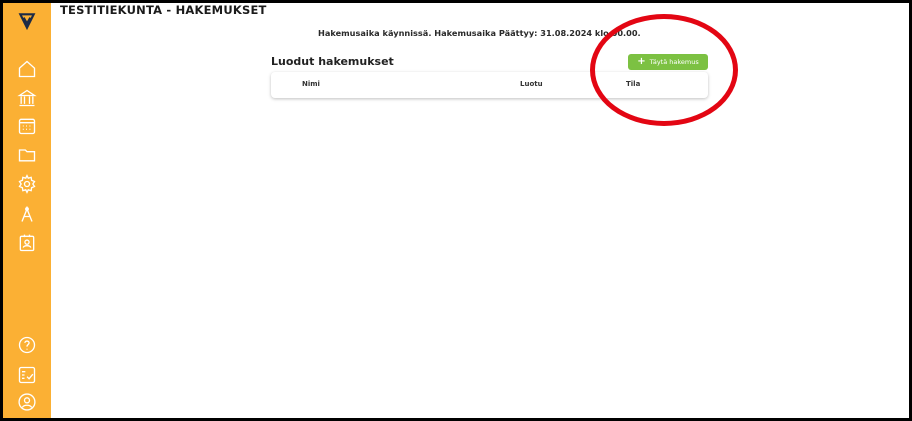  Describe the element at coordinates (531, 84) in the screenshot. I see `column-header-created: Luotu` at that location.